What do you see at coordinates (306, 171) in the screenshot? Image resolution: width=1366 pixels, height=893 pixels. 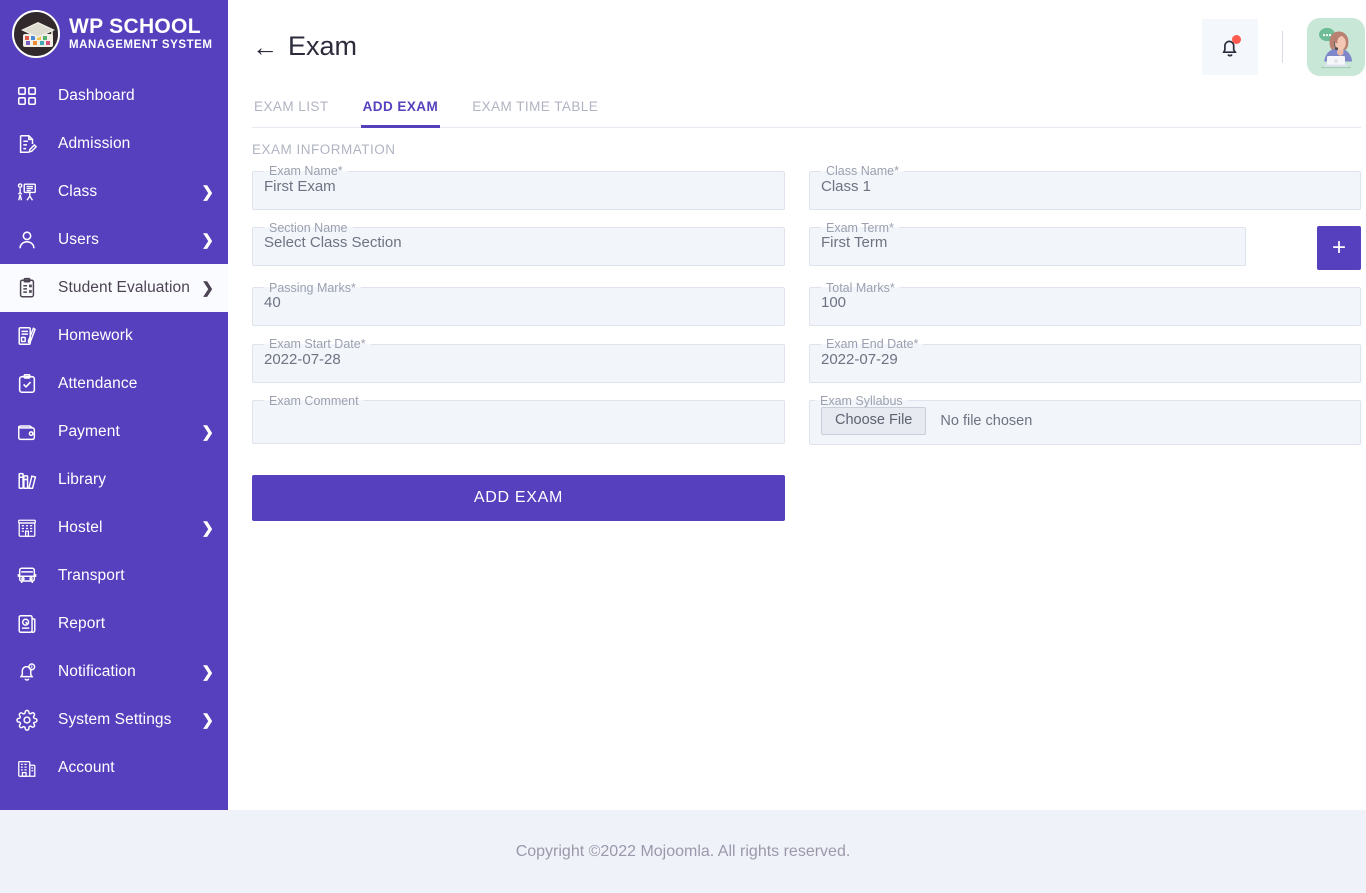 I see `exam-name-label: Exam Name*` at bounding box center [306, 171].